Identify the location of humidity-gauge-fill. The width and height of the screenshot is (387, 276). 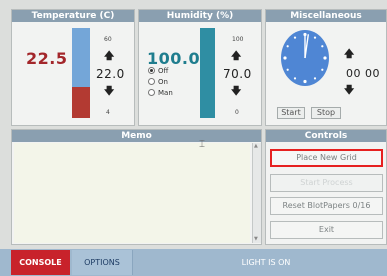
(207, 73).